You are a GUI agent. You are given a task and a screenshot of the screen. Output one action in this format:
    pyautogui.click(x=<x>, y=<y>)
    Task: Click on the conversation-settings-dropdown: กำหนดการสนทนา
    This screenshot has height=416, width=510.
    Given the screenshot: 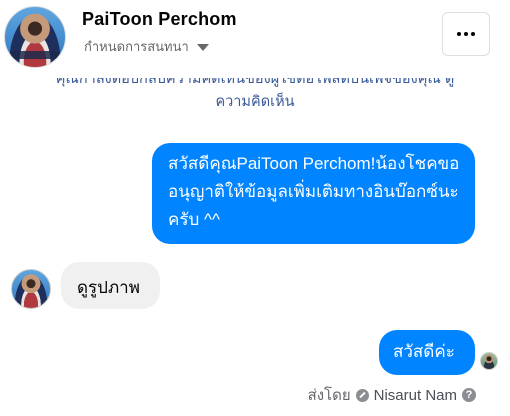 What is the action you would take?
    pyautogui.click(x=146, y=46)
    